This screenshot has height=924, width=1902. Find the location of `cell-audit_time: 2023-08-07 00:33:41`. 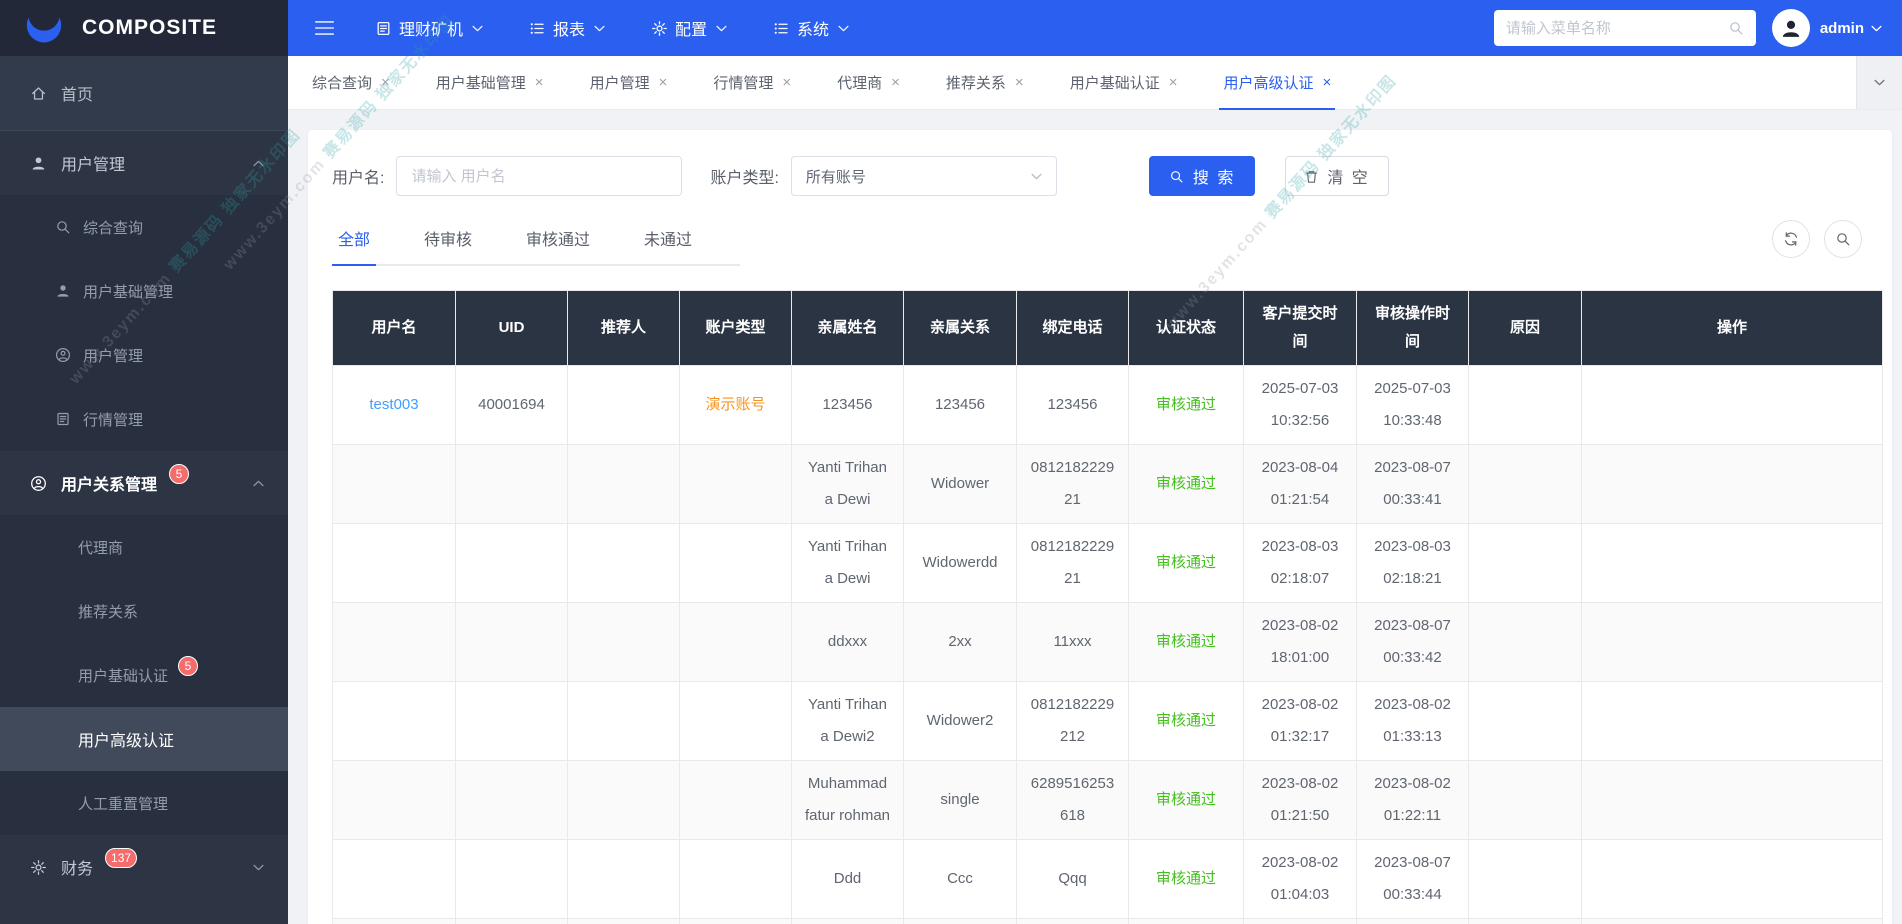

cell-audit_time: 2023-08-07 00:33:41 is located at coordinates (1412, 484).